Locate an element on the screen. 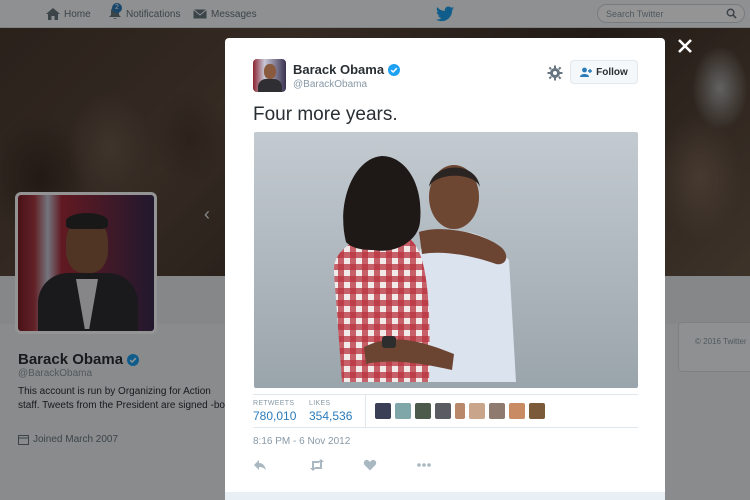 This screenshot has height=500, width=750. retweets-label: RETWEETS is located at coordinates (274, 403).